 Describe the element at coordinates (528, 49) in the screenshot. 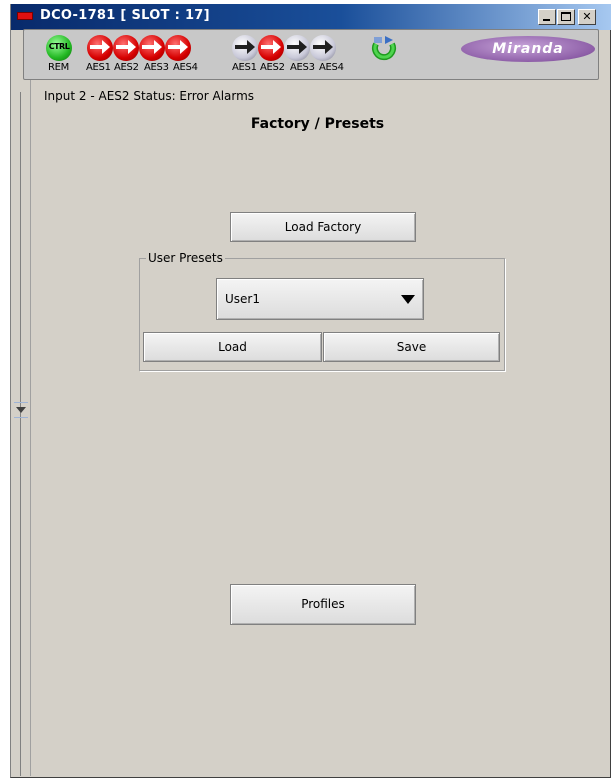

I see `brand-logo: Miranda` at that location.